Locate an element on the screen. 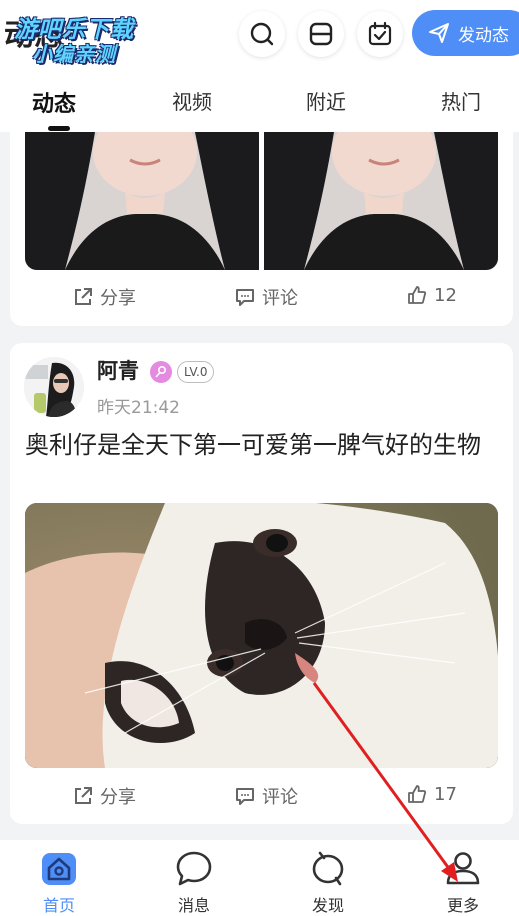 The image size is (519, 916). check-in-button is located at coordinates (380, 34).